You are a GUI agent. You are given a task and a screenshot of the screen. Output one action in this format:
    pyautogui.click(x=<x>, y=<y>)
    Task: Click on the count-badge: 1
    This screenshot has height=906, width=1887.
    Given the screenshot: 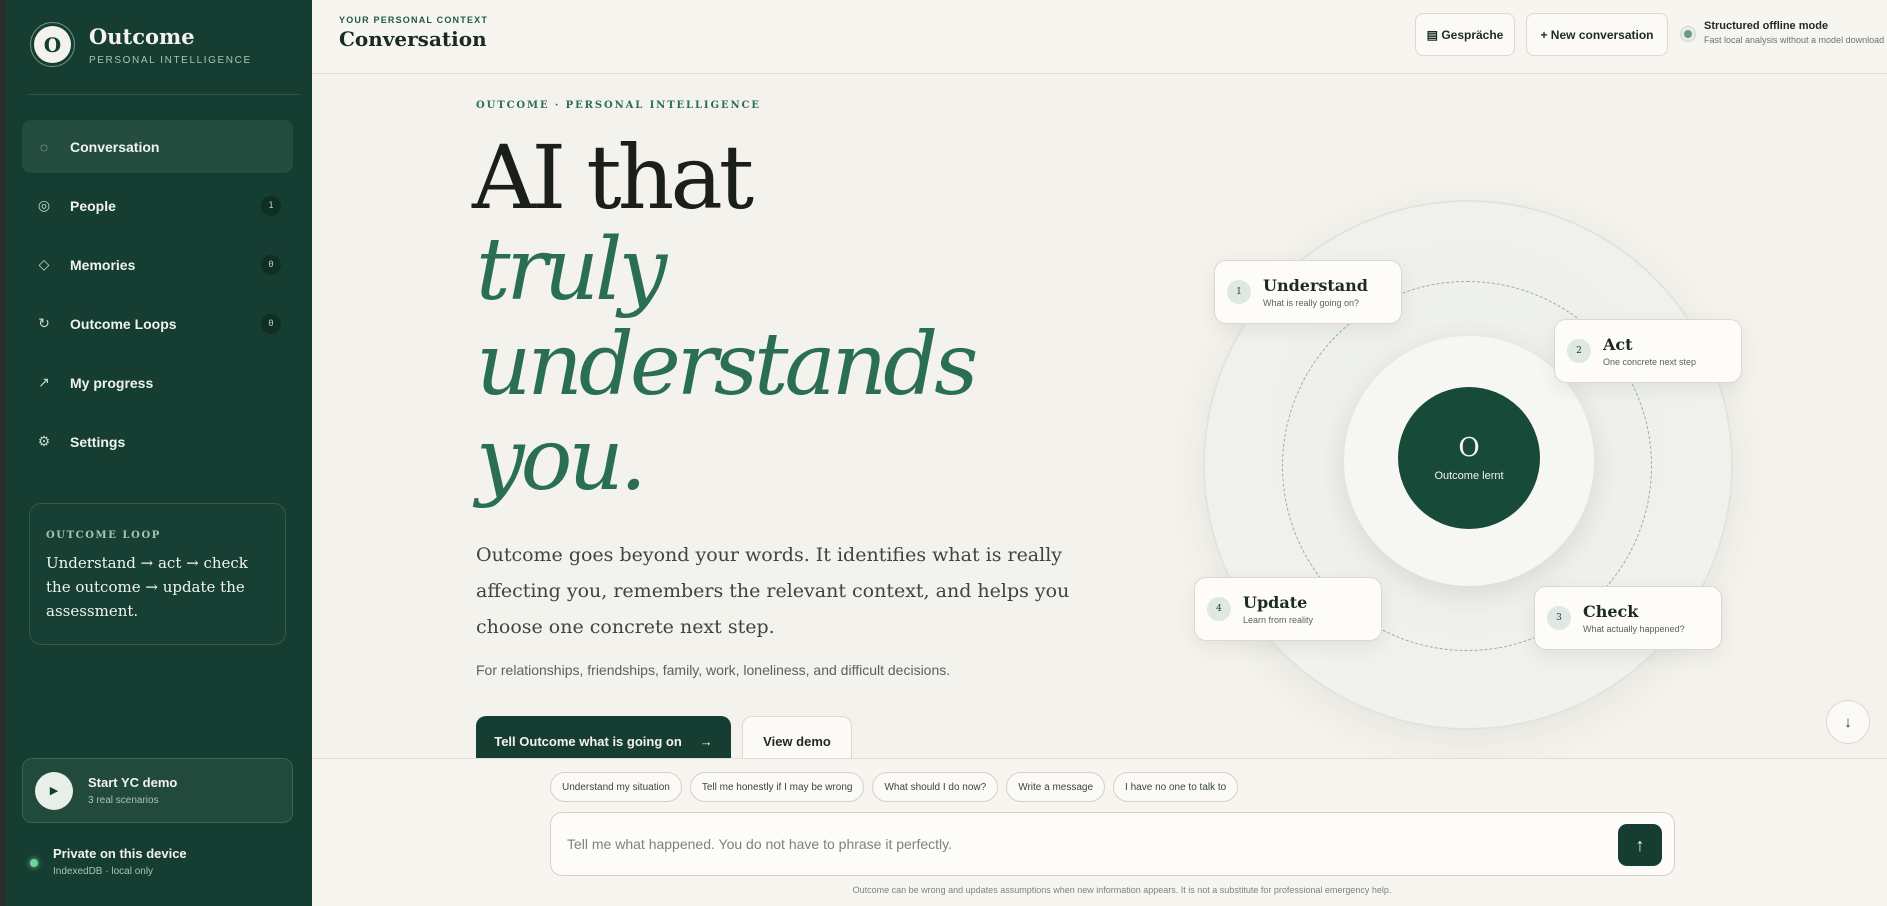 What is the action you would take?
    pyautogui.click(x=271, y=205)
    